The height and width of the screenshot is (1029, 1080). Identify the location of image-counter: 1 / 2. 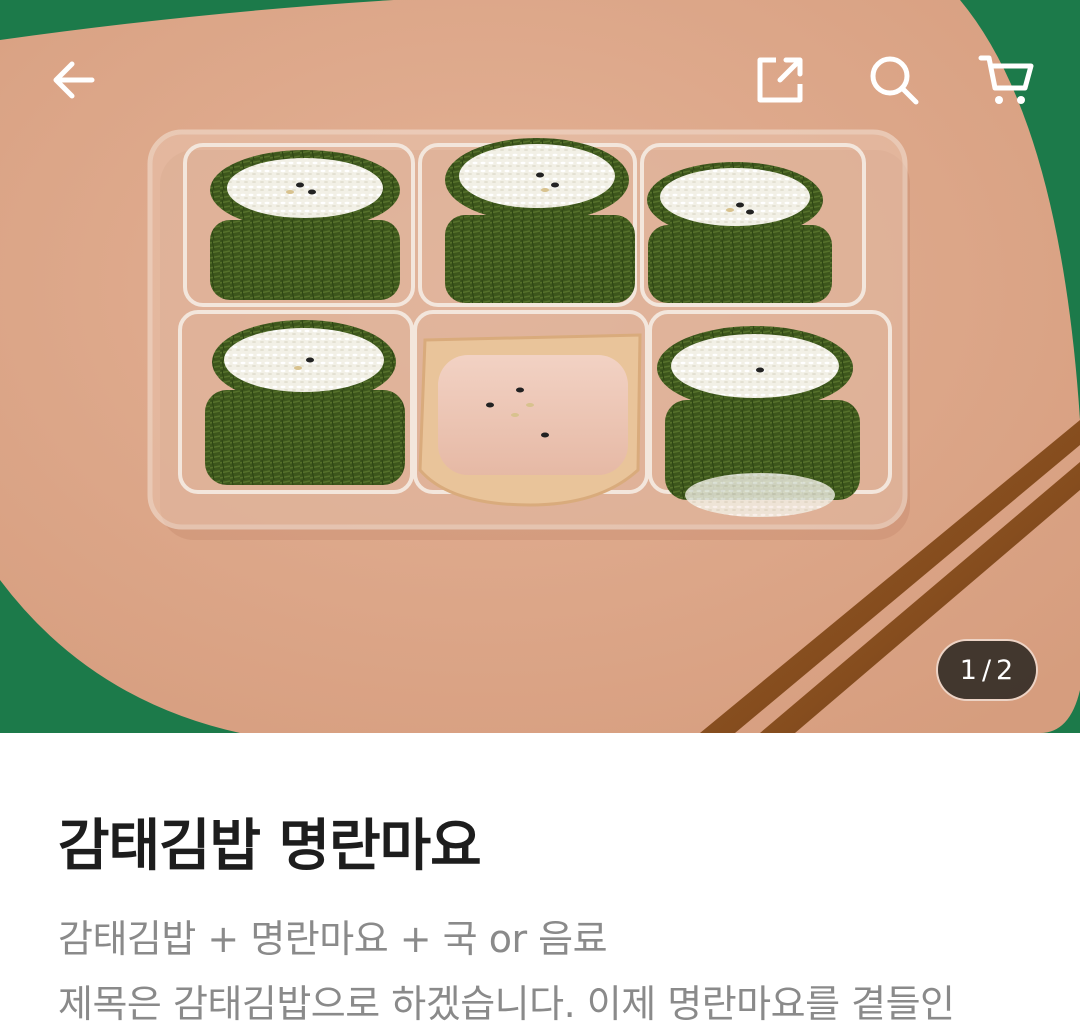
(987, 670).